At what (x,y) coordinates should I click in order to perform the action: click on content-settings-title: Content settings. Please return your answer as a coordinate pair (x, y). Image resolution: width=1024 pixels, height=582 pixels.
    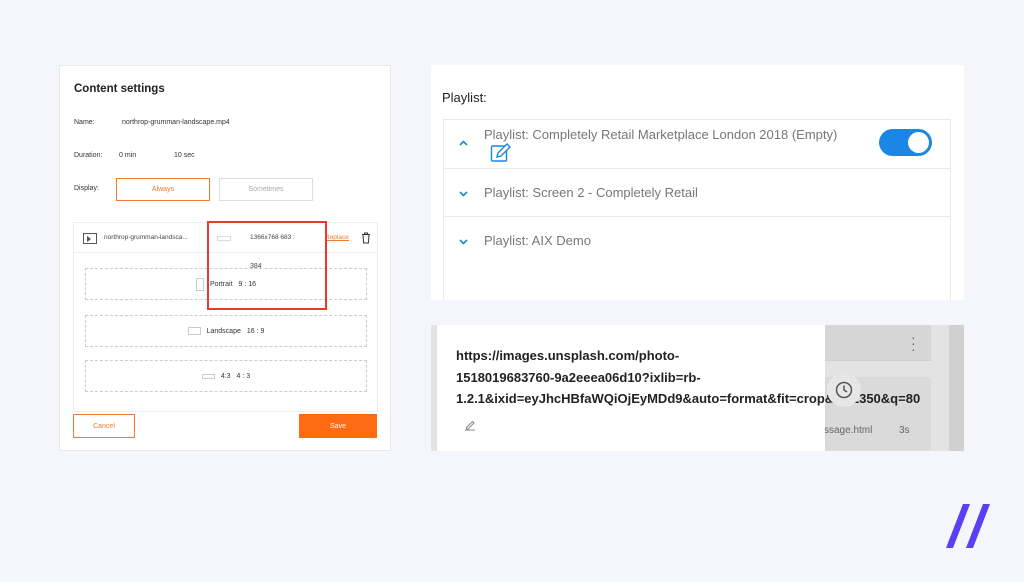
    Looking at the image, I should click on (119, 89).